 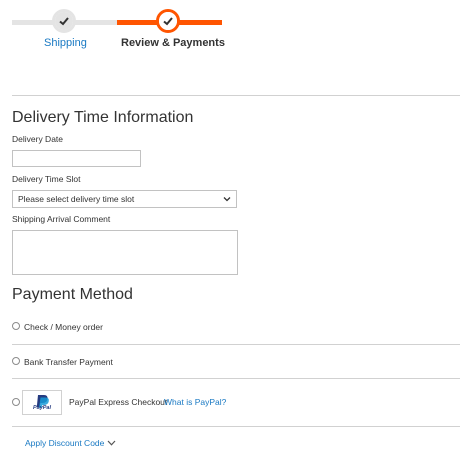 What do you see at coordinates (173, 43) in the screenshot?
I see `step-review-label: Review & Payments` at bounding box center [173, 43].